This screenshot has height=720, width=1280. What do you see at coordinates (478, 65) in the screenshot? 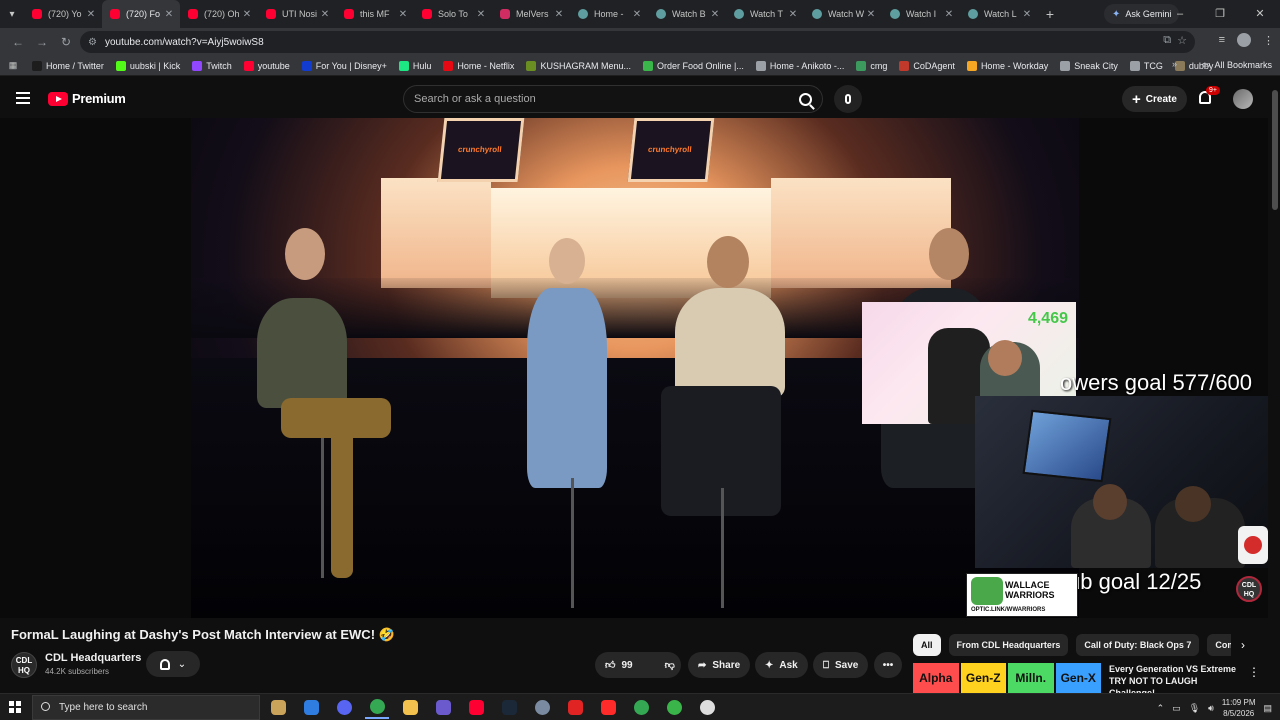
I see `bookmark-item: Home - Netflix` at bounding box center [478, 65].